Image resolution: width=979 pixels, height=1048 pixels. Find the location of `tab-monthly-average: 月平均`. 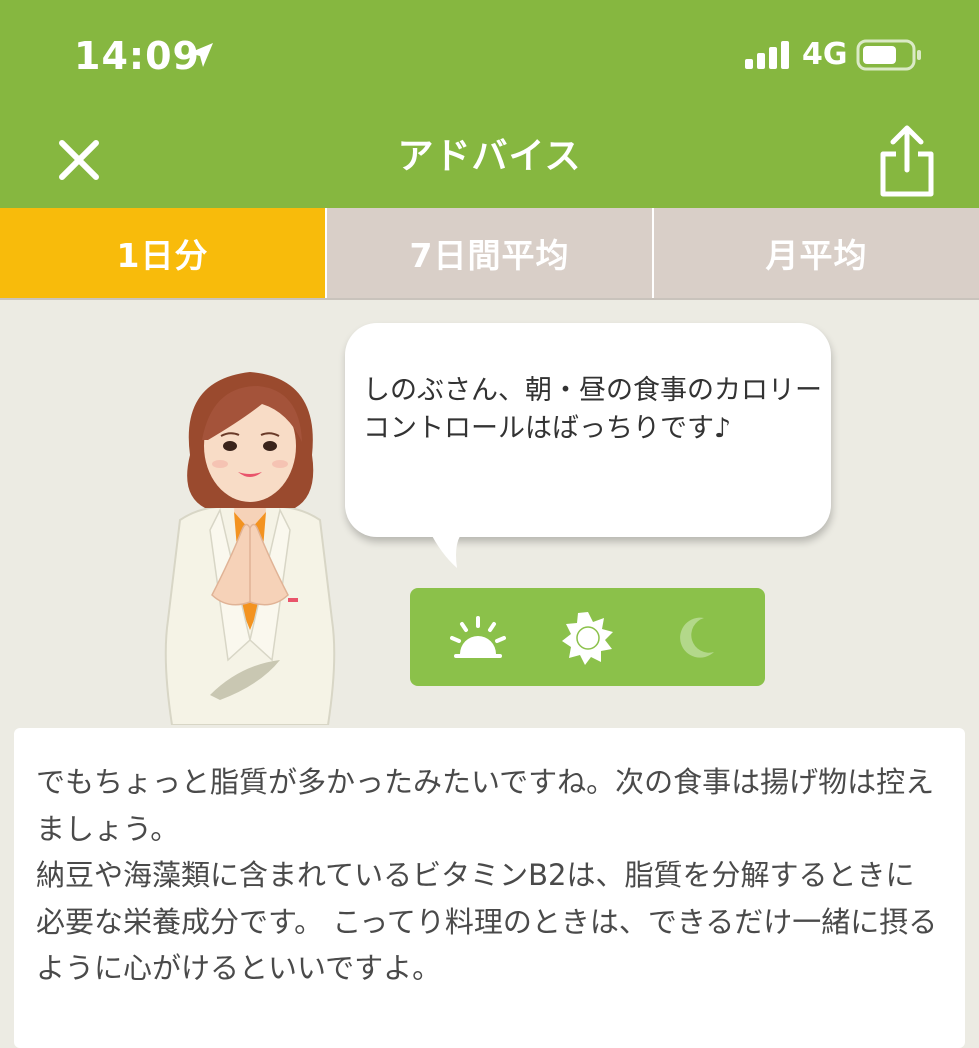

tab-monthly-average: 月平均 is located at coordinates (815, 253).